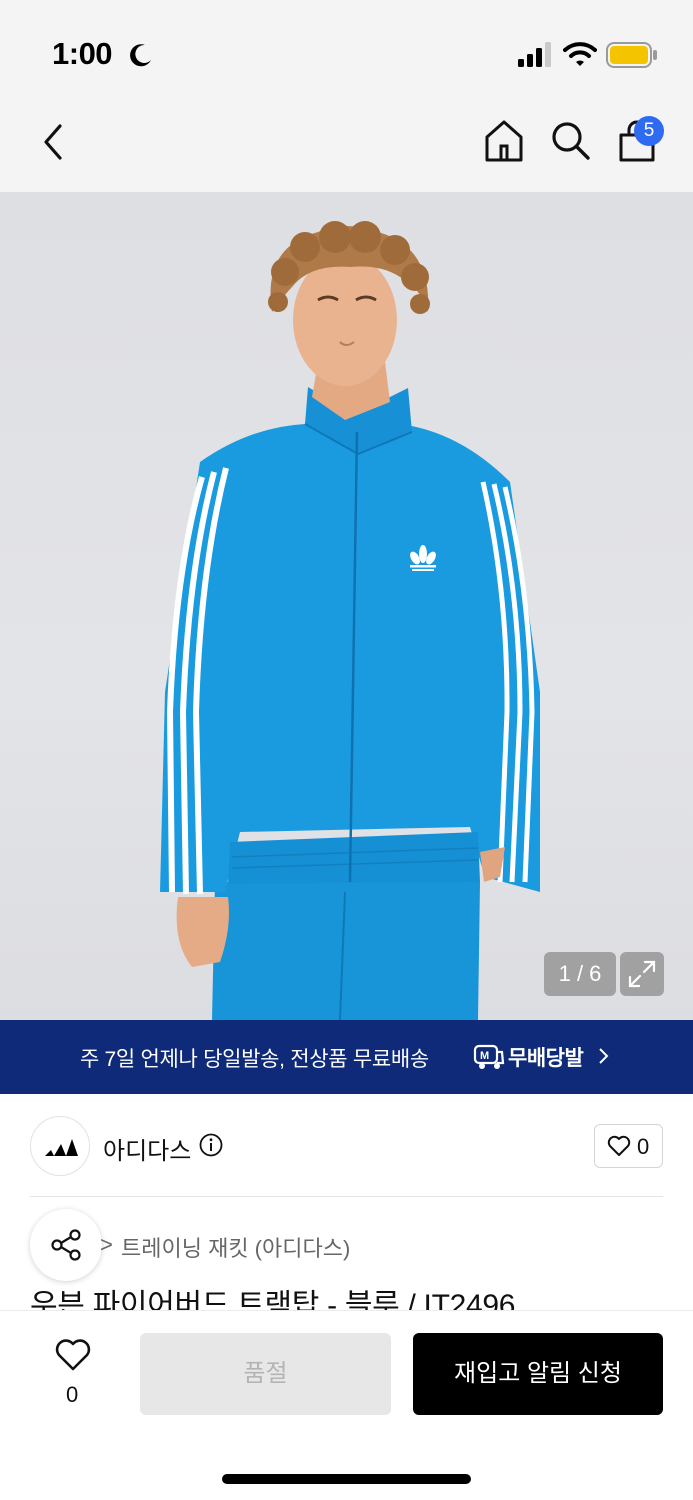  I want to click on free-shipping-banner: 주 7일 언제나 당일발송, 전상품 무료배송 M 무배당발, so click(346, 1057).